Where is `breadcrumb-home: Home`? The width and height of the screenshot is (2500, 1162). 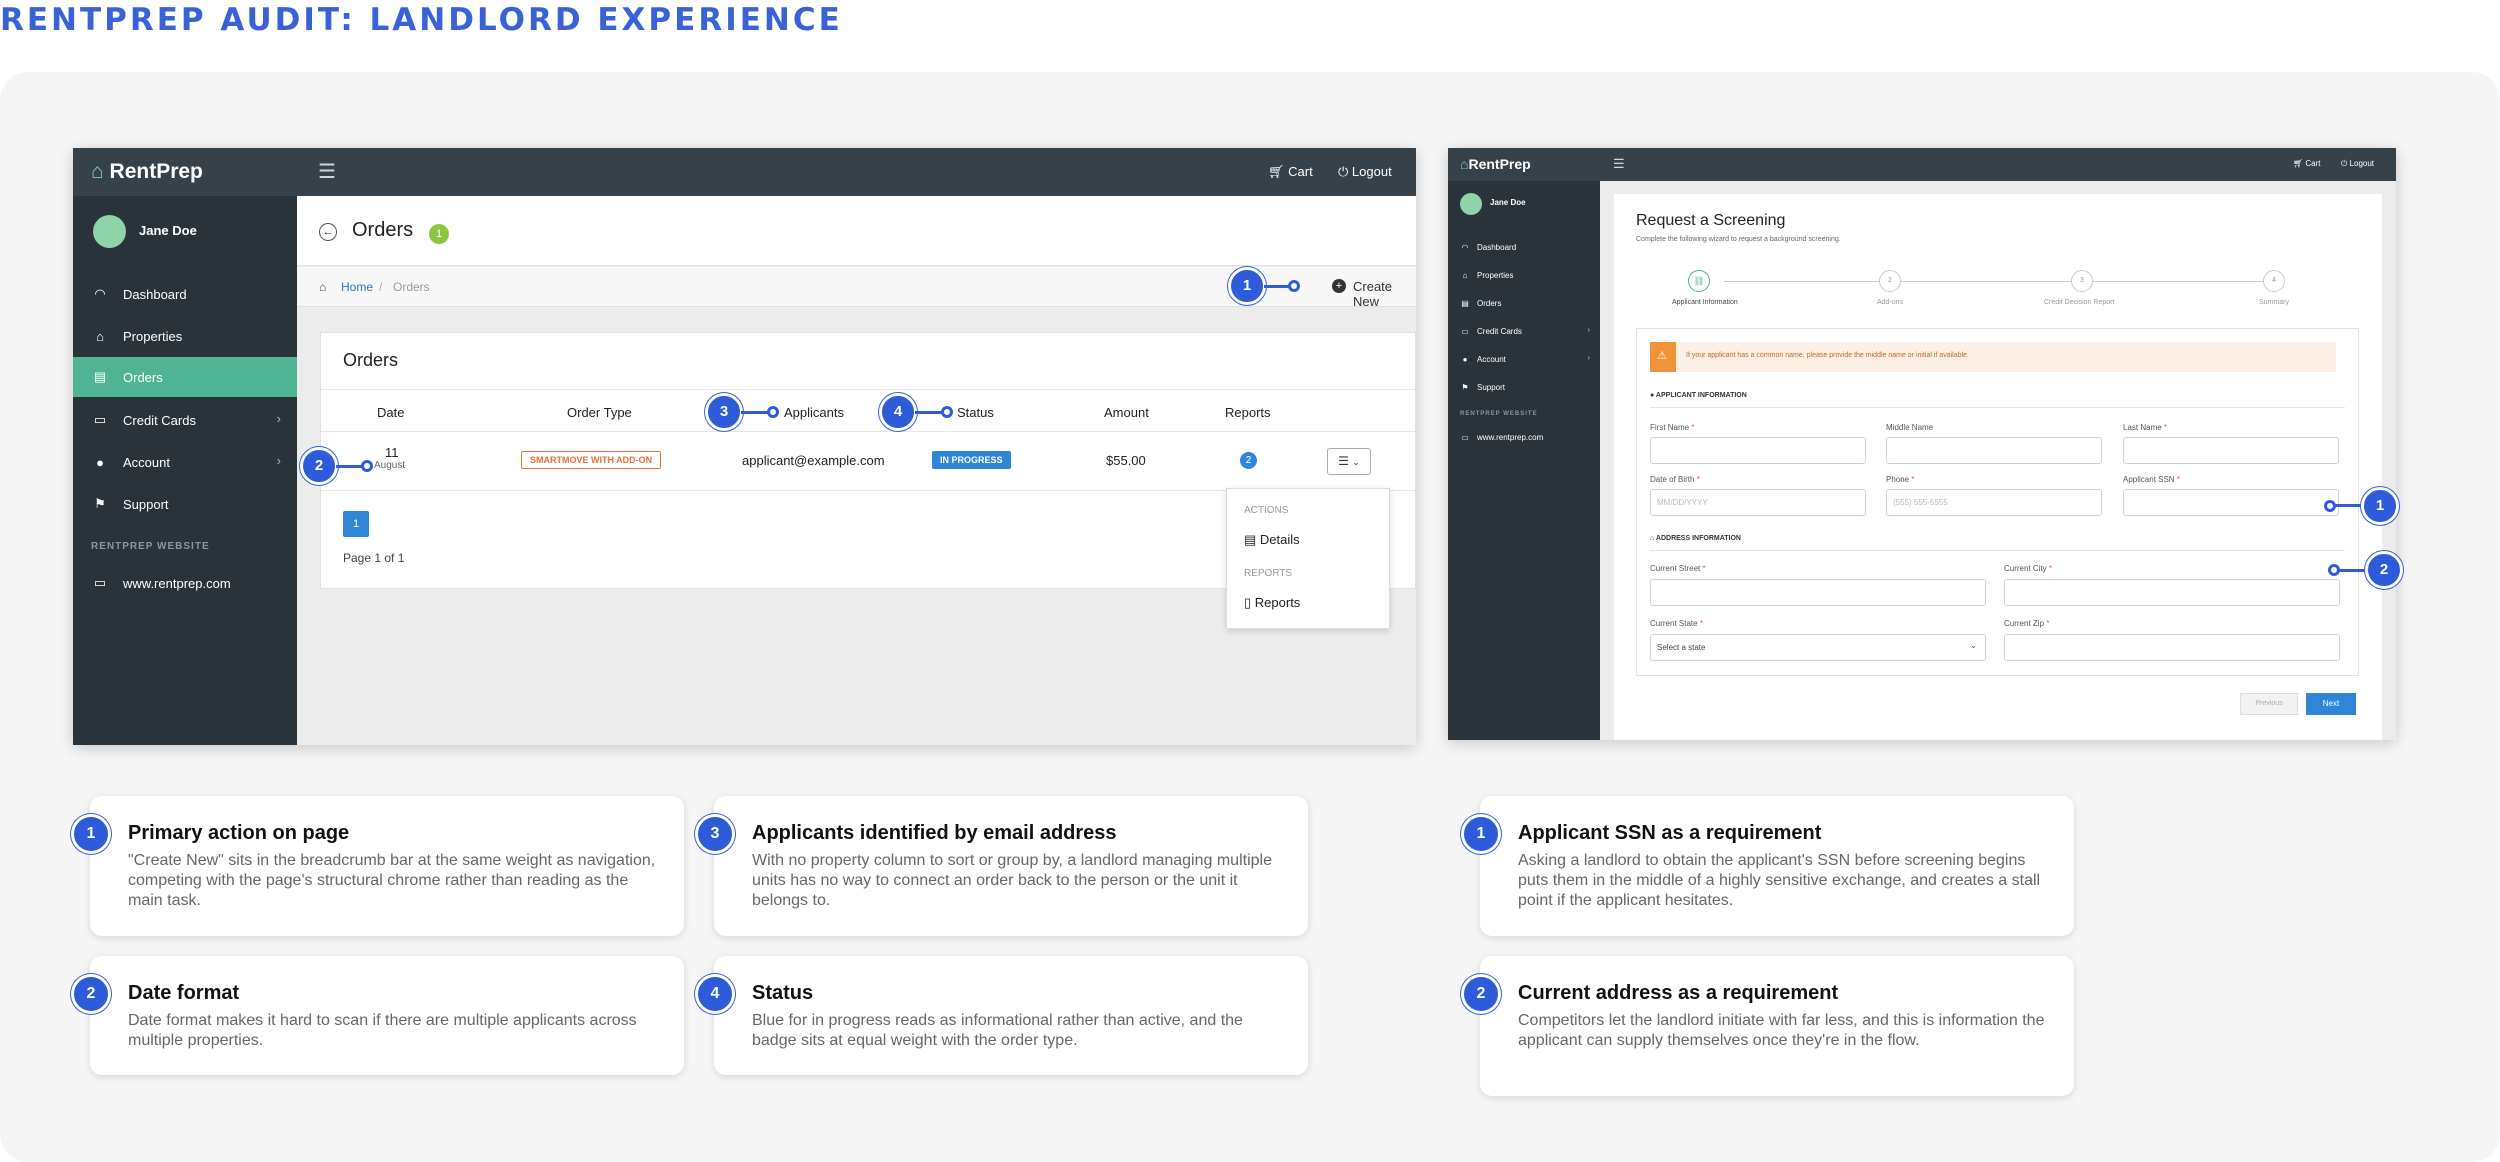
breadcrumb-home: Home is located at coordinates (357, 287).